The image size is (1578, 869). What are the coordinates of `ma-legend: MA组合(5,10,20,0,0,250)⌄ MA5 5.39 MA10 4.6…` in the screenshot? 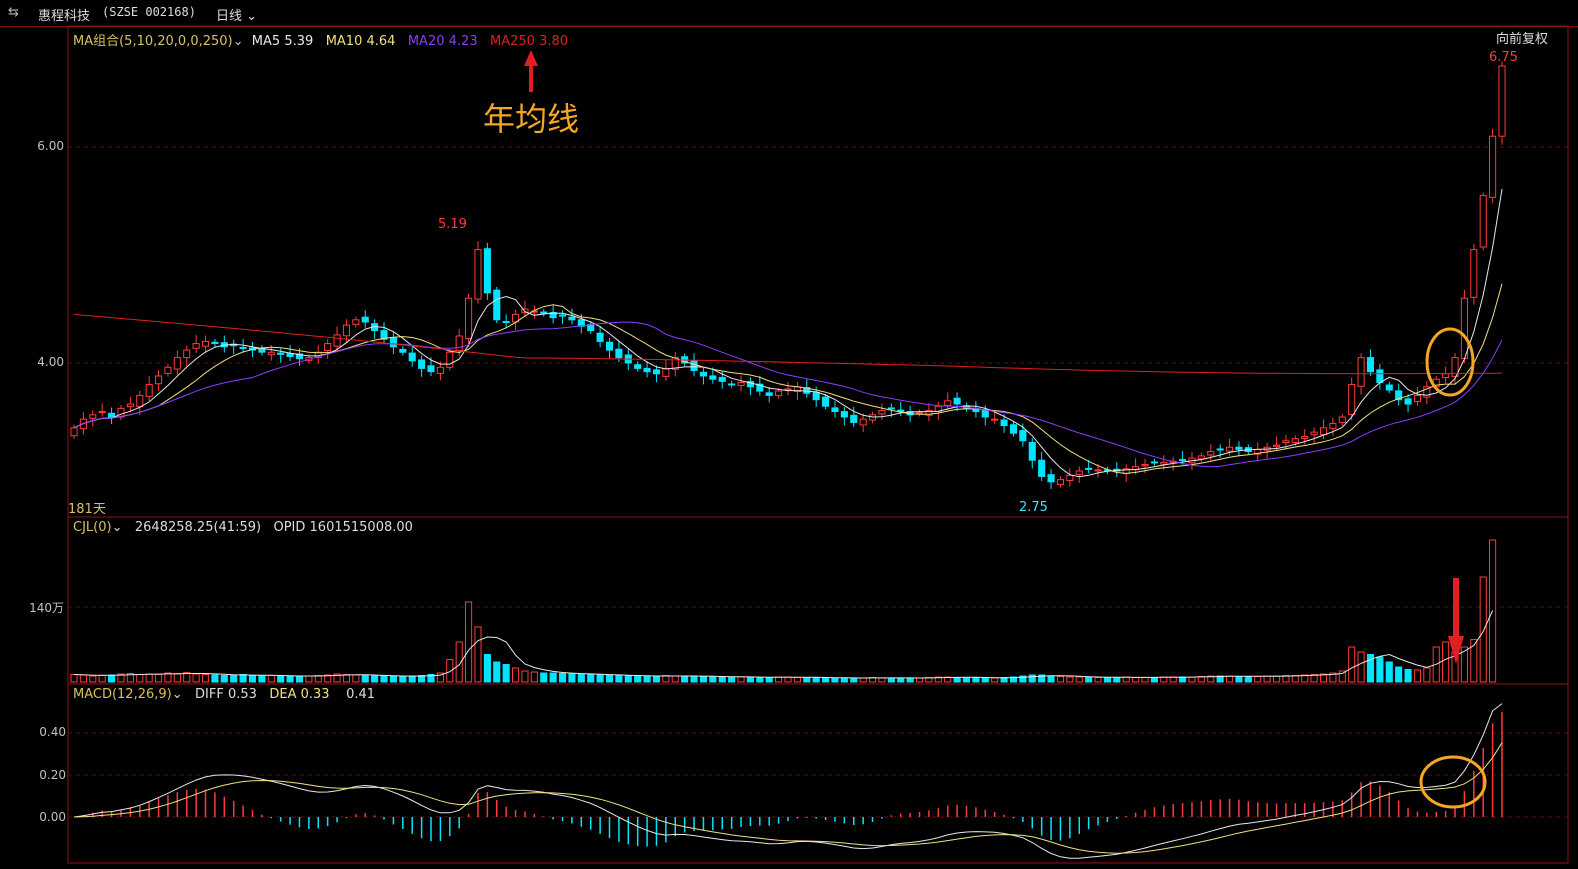 It's located at (320, 39).